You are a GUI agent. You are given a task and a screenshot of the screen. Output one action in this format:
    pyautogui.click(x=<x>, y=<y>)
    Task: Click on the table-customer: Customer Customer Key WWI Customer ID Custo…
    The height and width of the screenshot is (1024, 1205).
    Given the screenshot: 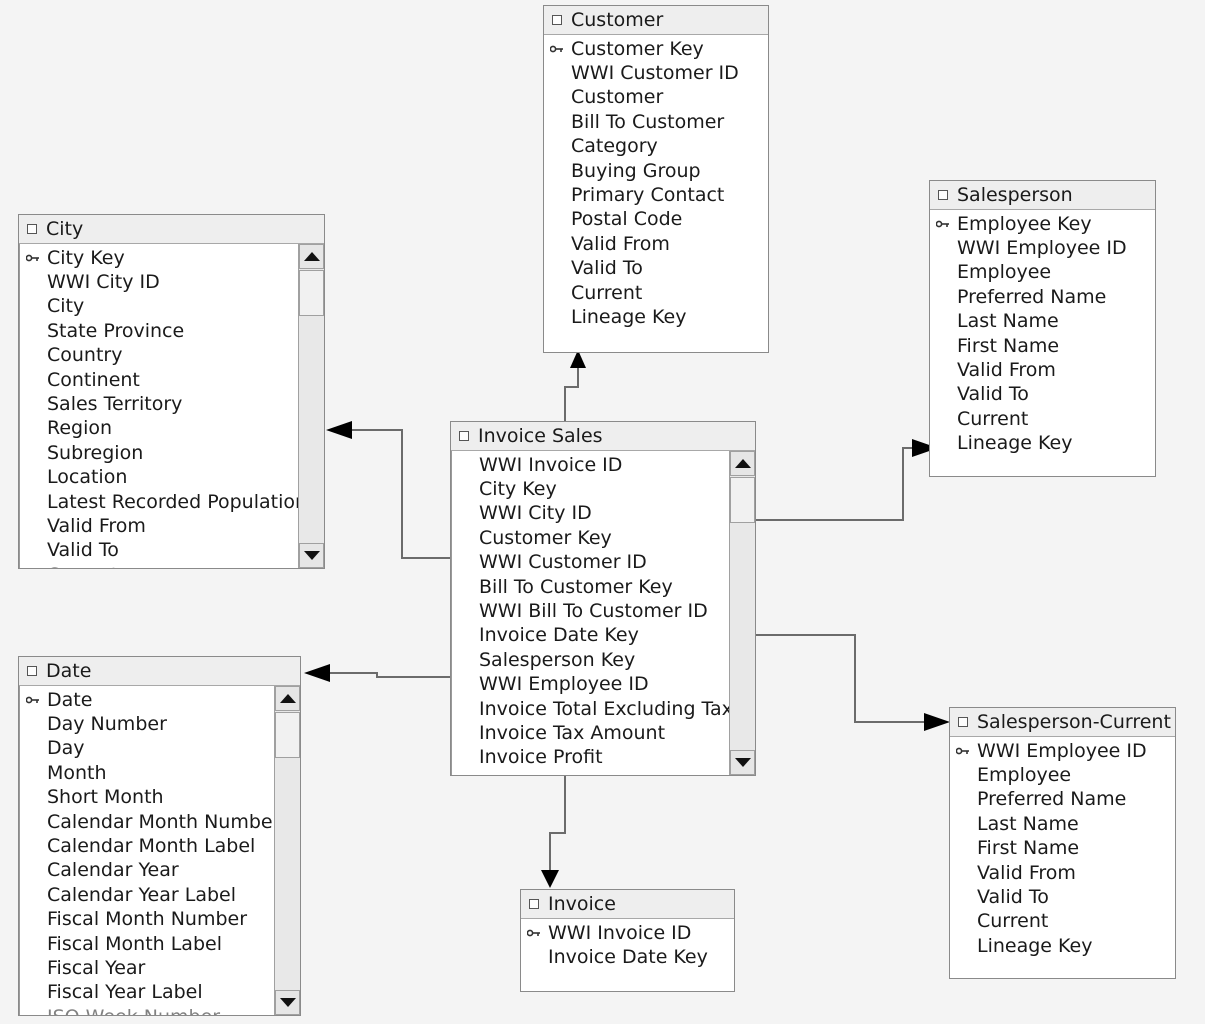 What is the action you would take?
    pyautogui.click(x=656, y=179)
    